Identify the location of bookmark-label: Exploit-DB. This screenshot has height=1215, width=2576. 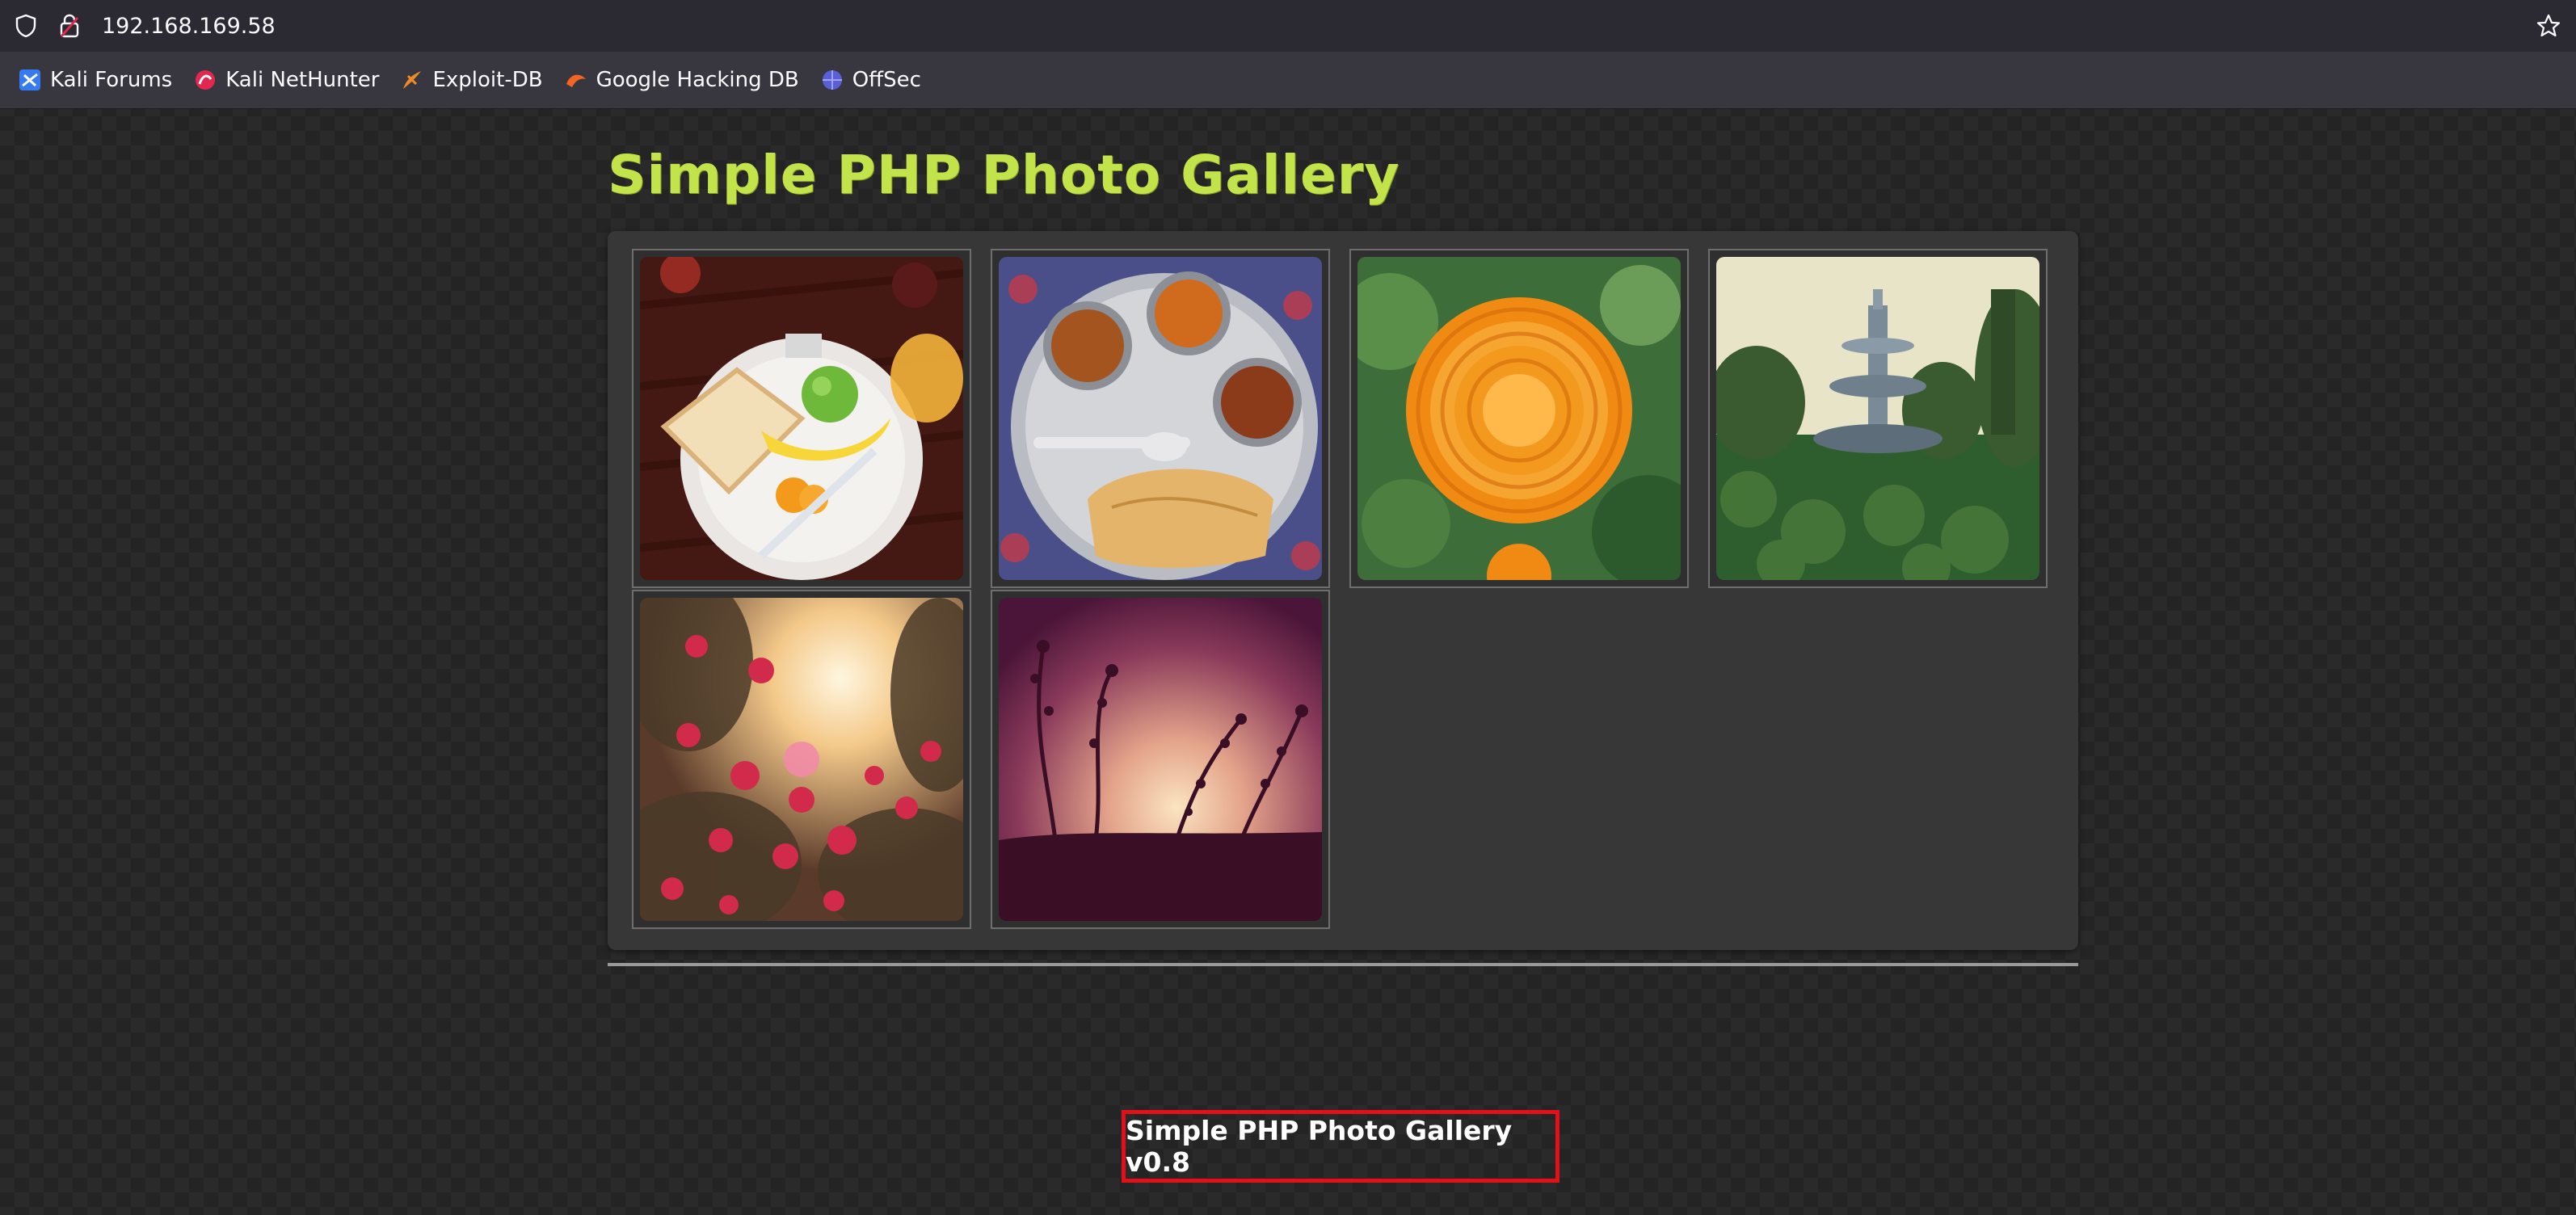
(487, 80).